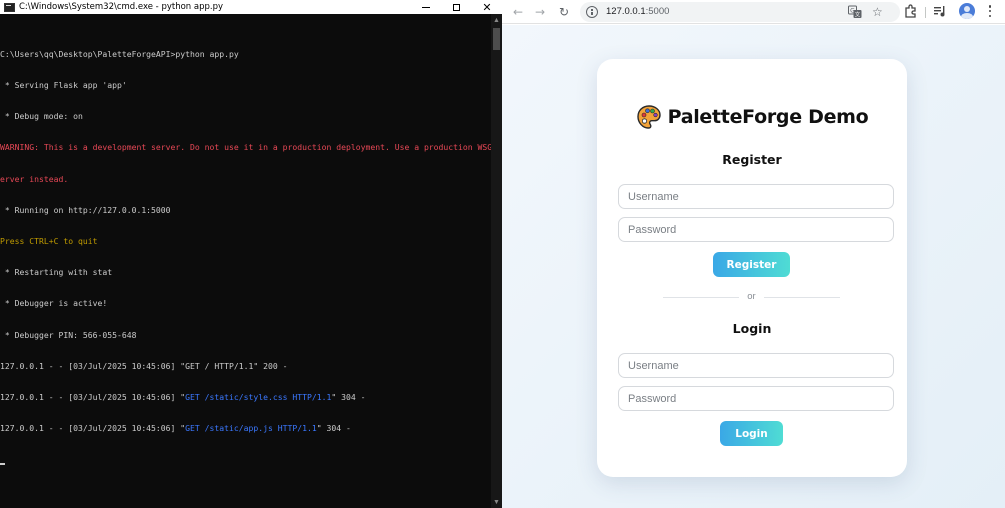 Image resolution: width=1005 pixels, height=508 pixels. I want to click on cmd-scrollbar: ▲ ▼, so click(496, 261).